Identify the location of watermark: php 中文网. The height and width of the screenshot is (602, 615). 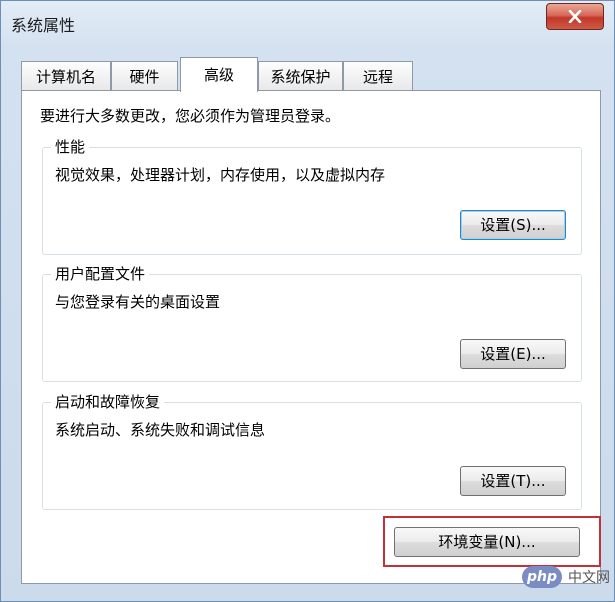
(566, 577).